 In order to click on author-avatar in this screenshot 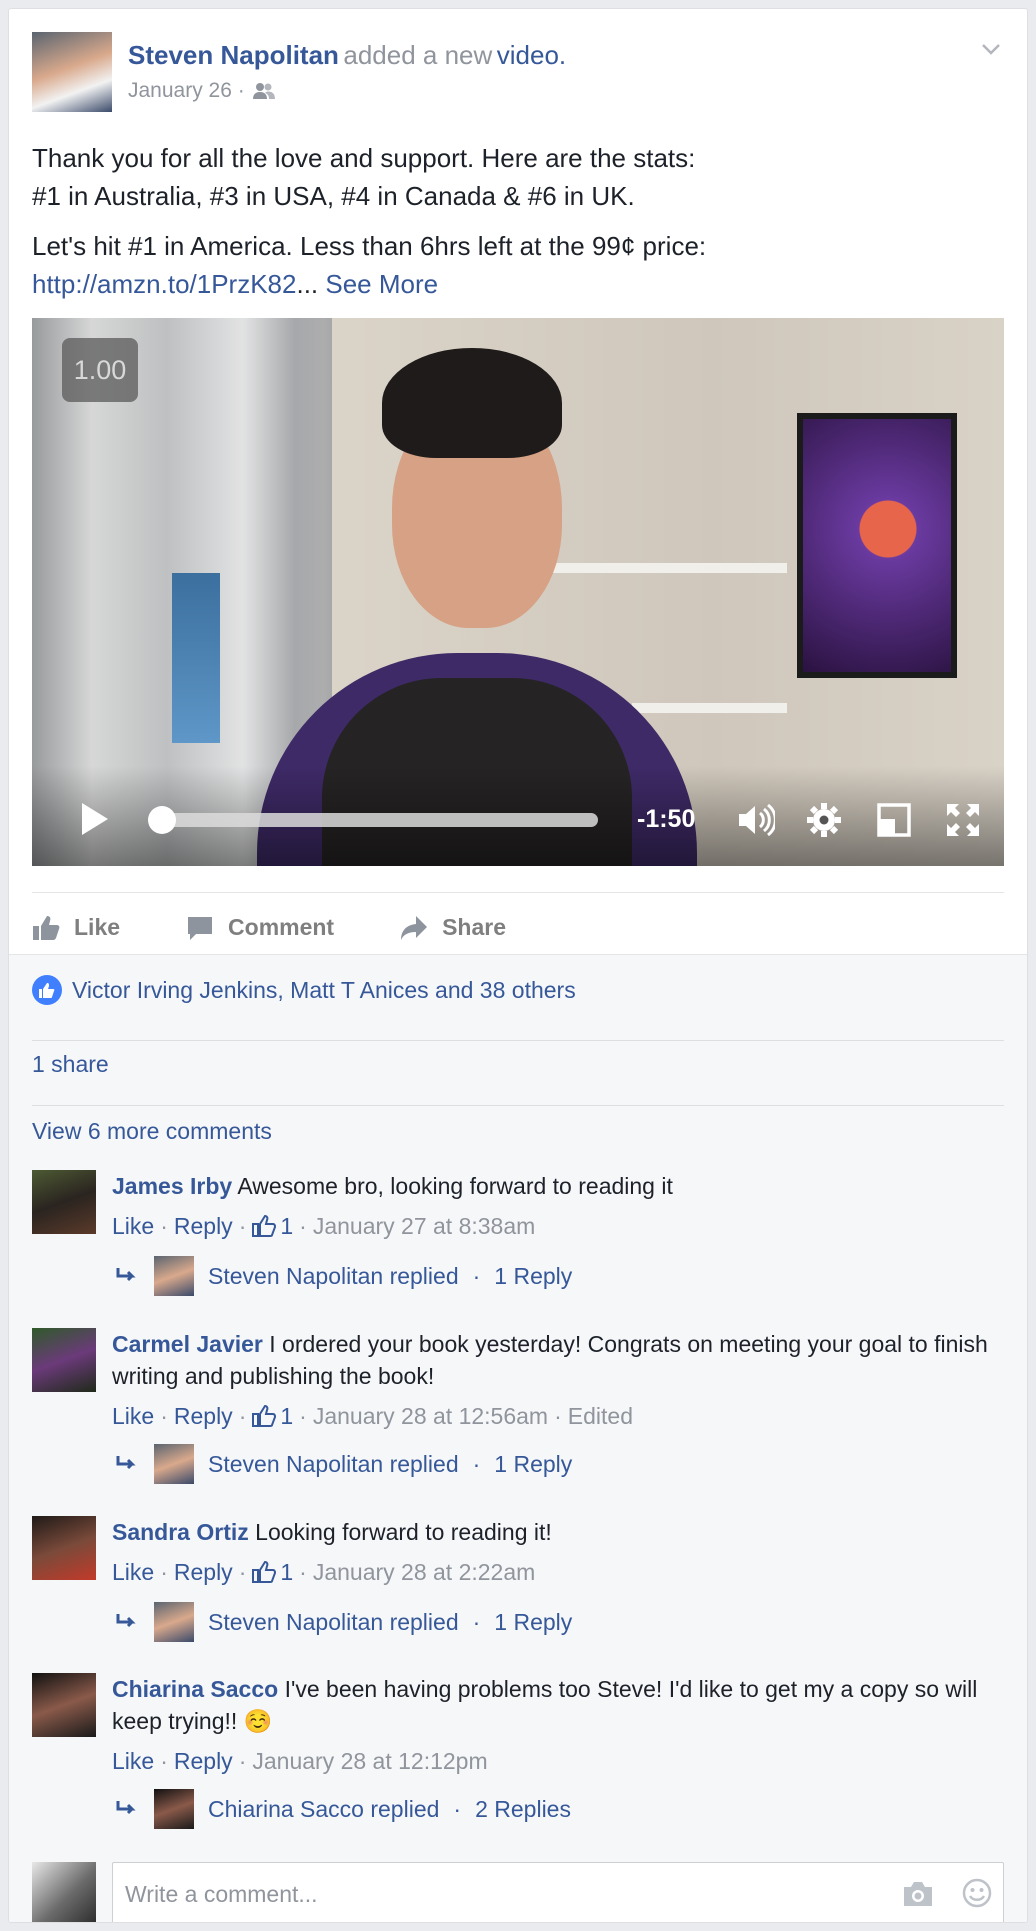, I will do `click(72, 72)`.